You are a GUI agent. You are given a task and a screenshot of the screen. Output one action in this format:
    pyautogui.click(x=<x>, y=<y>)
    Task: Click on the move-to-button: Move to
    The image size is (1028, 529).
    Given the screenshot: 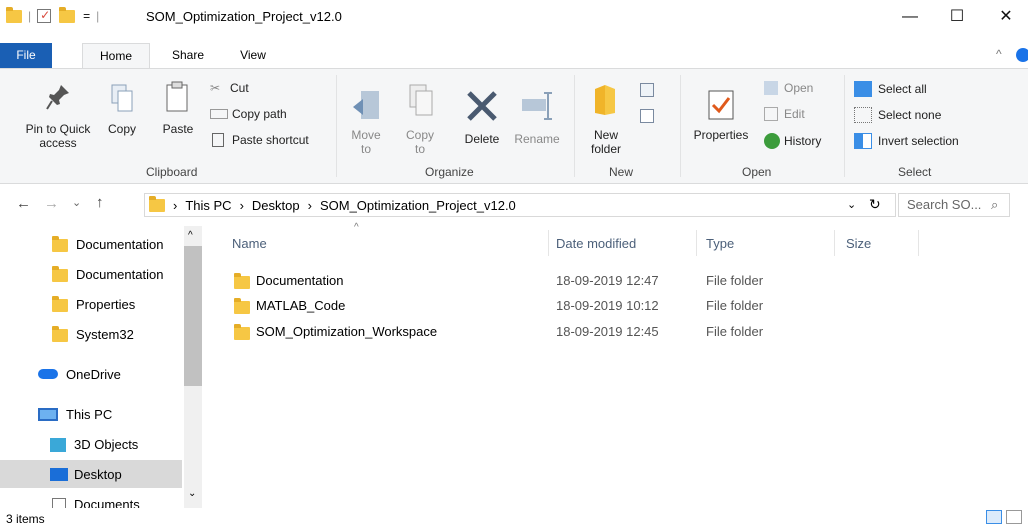 What is the action you would take?
    pyautogui.click(x=366, y=122)
    